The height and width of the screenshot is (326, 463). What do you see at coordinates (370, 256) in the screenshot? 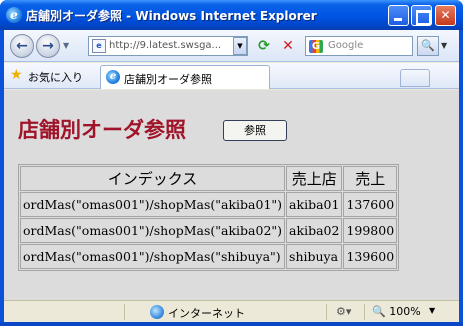
I see `sales-cell: 139600` at bounding box center [370, 256].